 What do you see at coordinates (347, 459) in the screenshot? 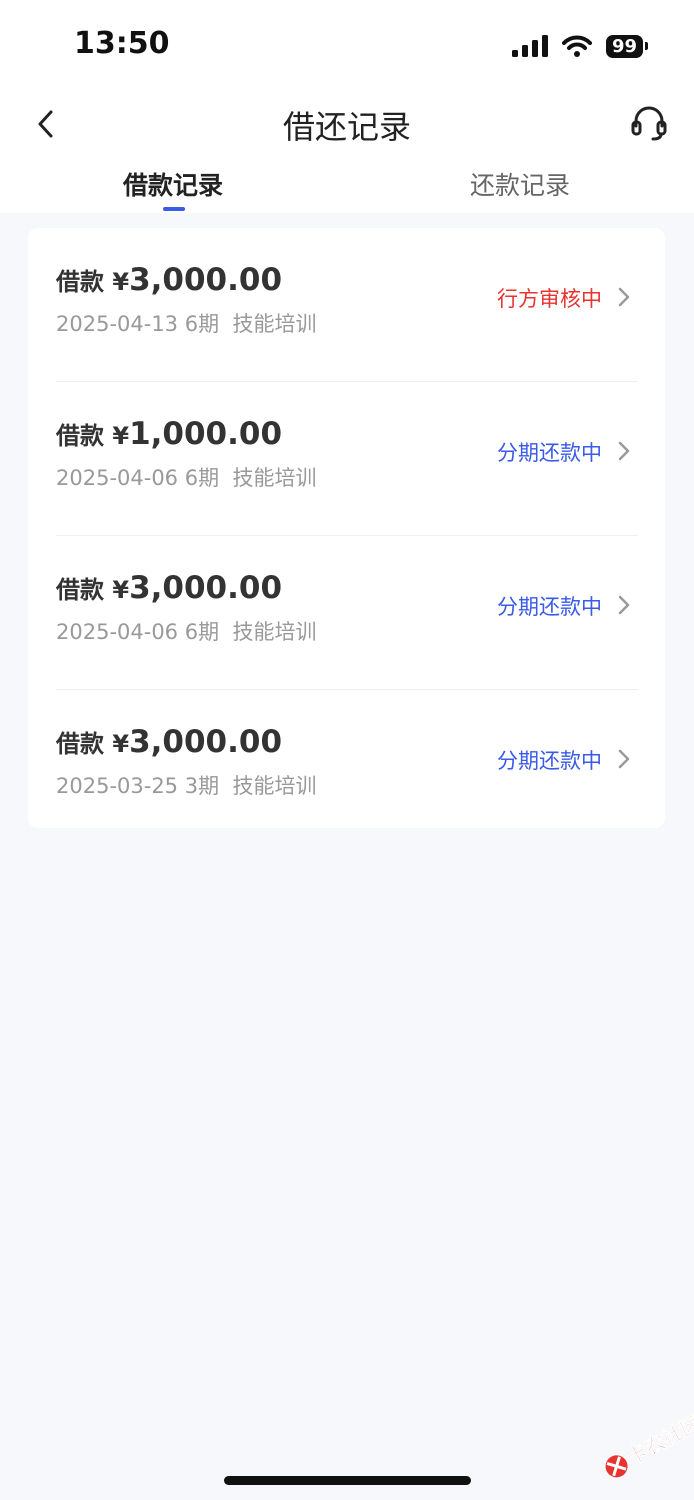
I see `loan-record-row: 借款 ¥1,000.00 2025-04-06 6期 技能培训 分期还款中` at bounding box center [347, 459].